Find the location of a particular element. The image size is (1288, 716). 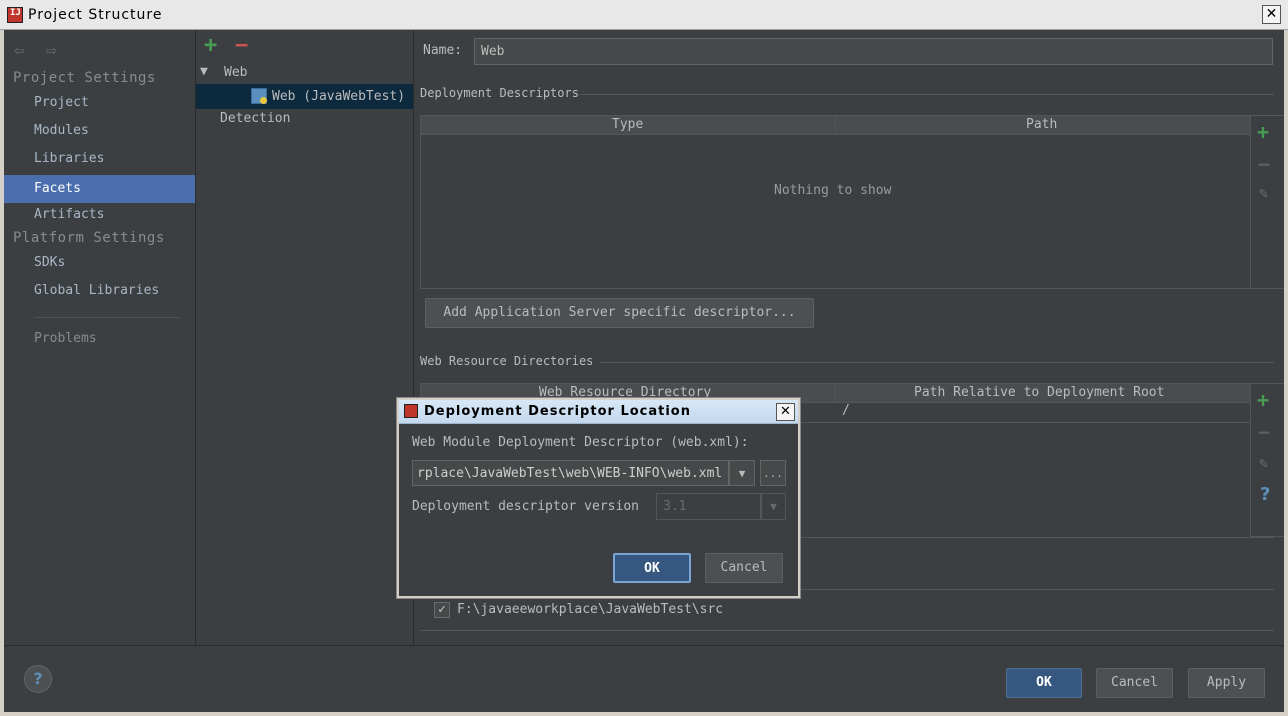

facet-tree-pane: + − ▼ Web Web (JavaWebTest) Detection is located at coordinates (304, 337).